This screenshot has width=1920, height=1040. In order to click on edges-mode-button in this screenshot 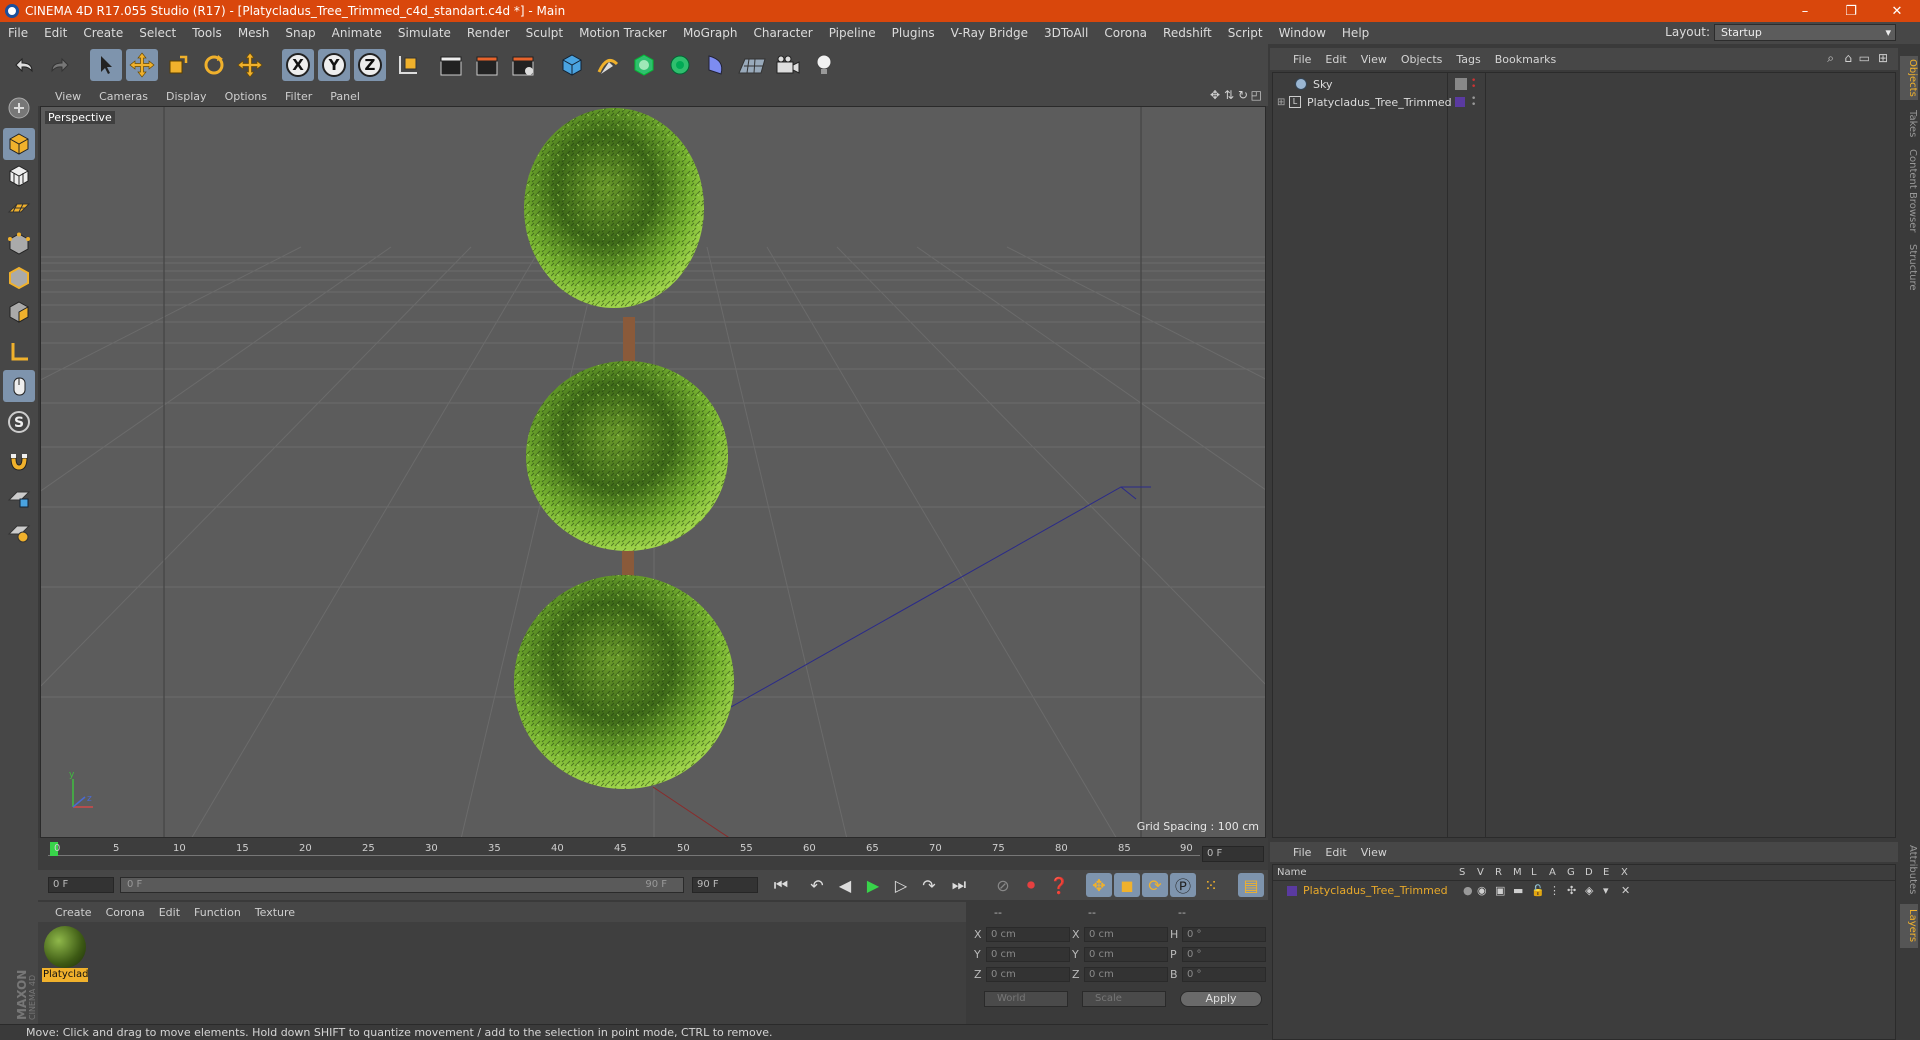, I will do `click(19, 278)`.